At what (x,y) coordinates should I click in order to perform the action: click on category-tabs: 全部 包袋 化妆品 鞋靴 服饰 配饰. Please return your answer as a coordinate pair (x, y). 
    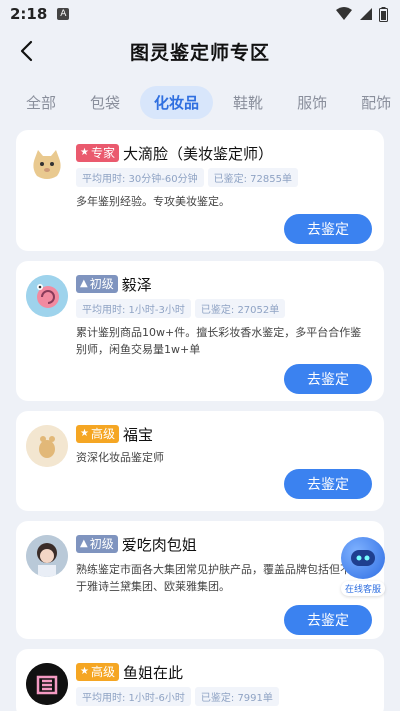
    Looking at the image, I should click on (200, 102).